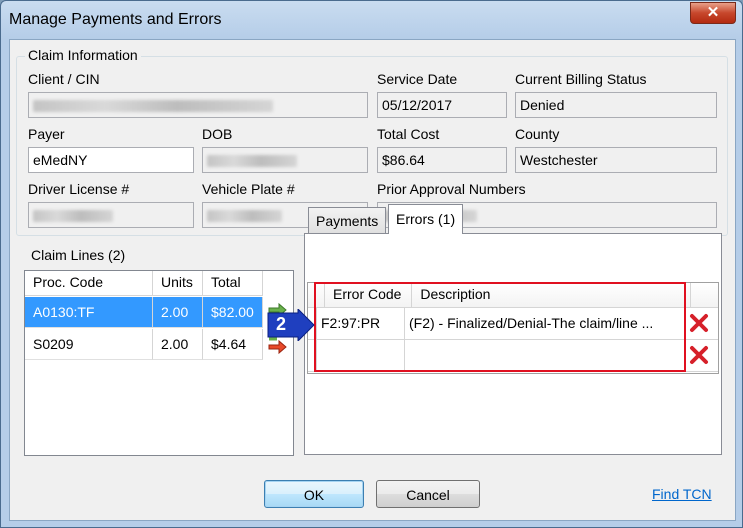 This screenshot has height=528, width=743. I want to click on payer-field: eMedNY, so click(111, 160).